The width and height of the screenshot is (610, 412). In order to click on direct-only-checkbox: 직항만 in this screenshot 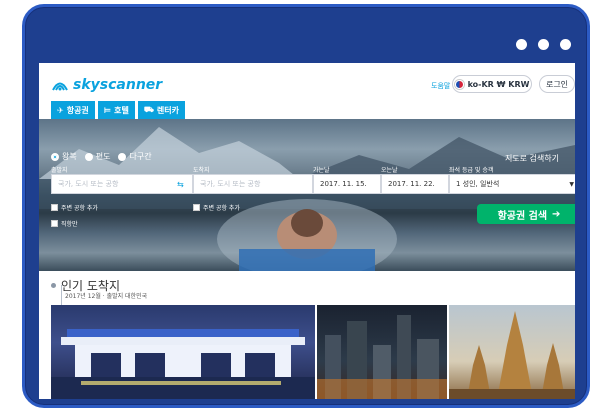, I will do `click(64, 223)`.